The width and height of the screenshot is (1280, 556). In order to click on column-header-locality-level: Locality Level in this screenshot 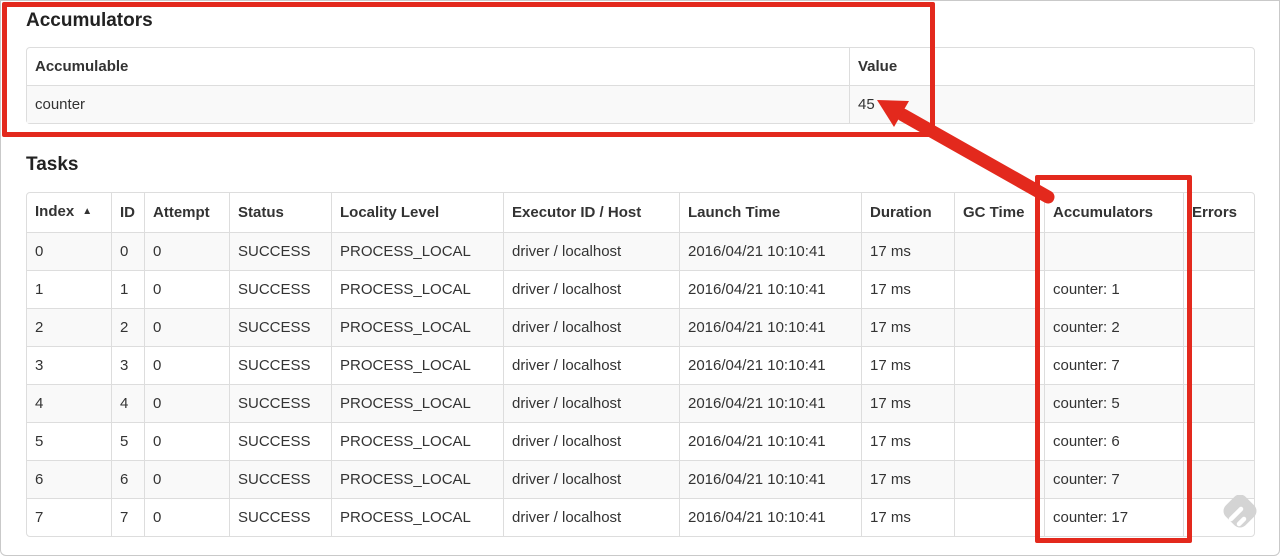, I will do `click(417, 212)`.